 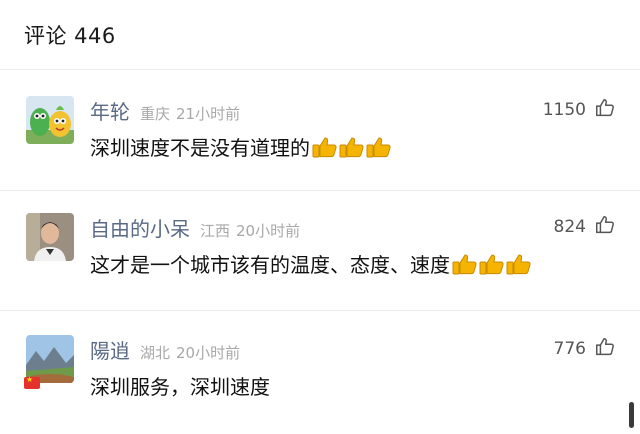 What do you see at coordinates (140, 227) in the screenshot?
I see `username: 自由的小呆` at bounding box center [140, 227].